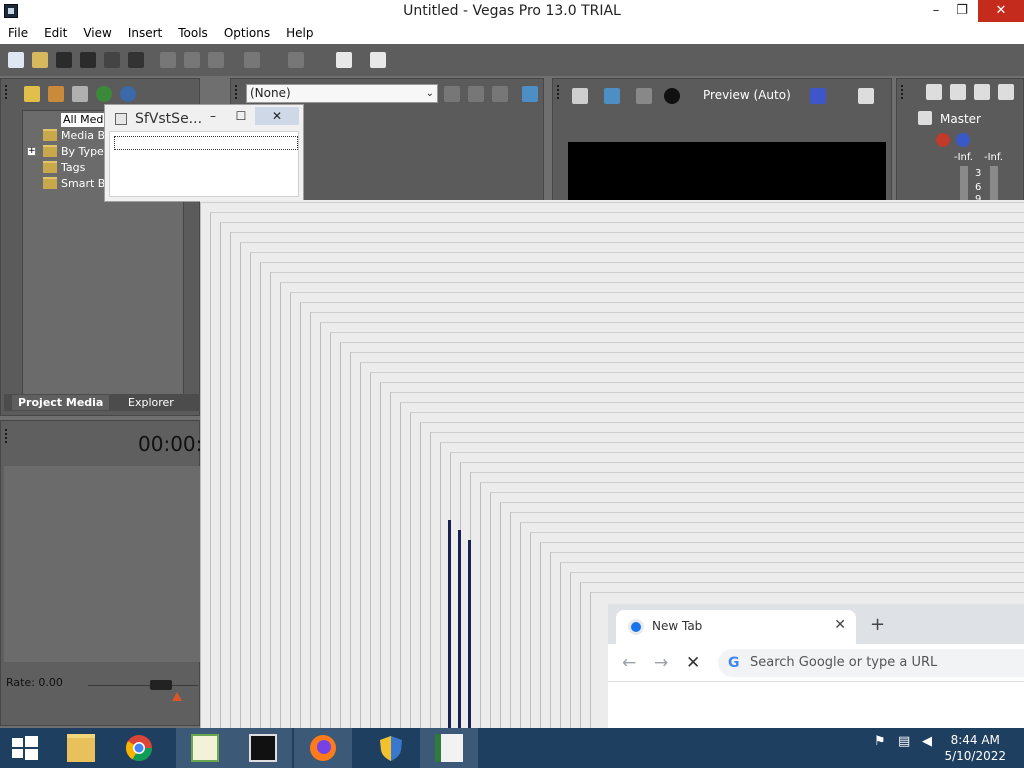 This screenshot has height=768, width=1024. What do you see at coordinates (880, 741) in the screenshot?
I see `action-center-icon: ⚑` at bounding box center [880, 741].